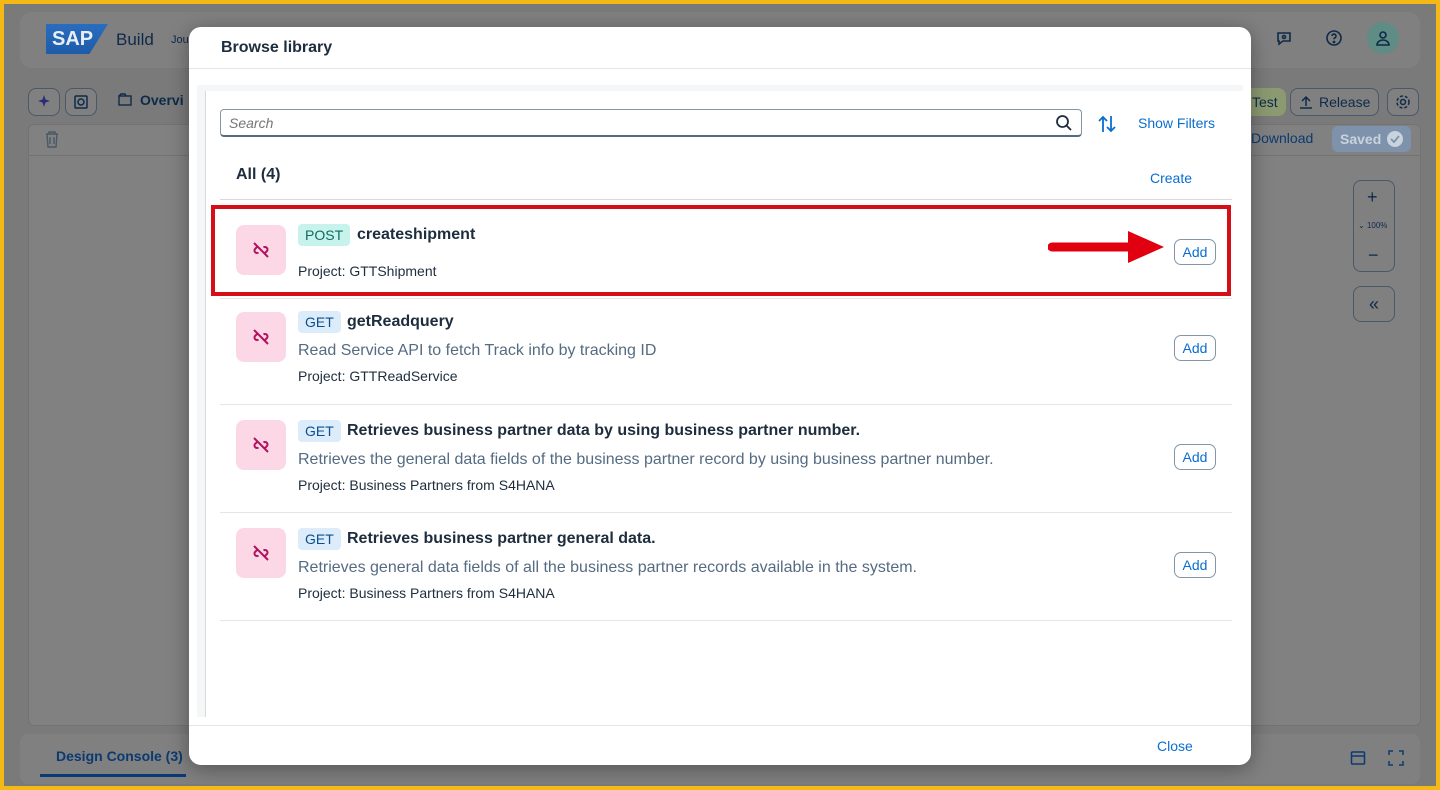  I want to click on zoom-control: + ⌄ 100% −, so click(1374, 226).